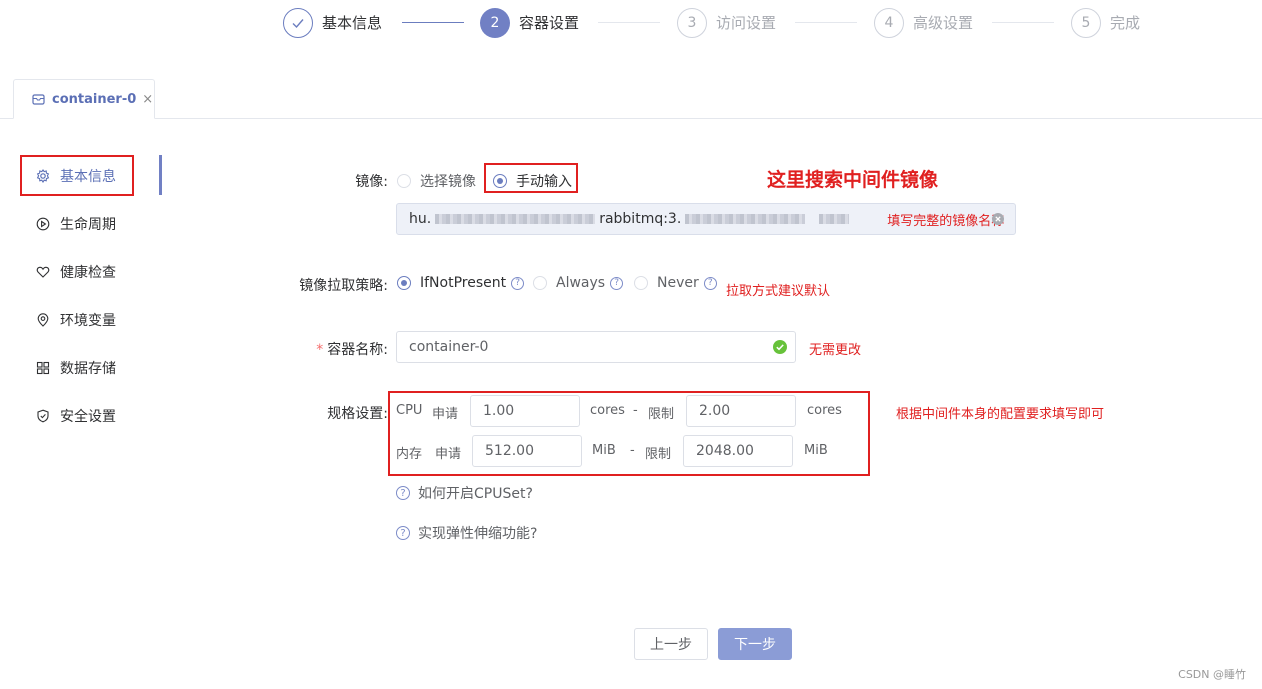 The width and height of the screenshot is (1262, 689). Describe the element at coordinates (38, 99) in the screenshot. I see `container-icon` at that location.